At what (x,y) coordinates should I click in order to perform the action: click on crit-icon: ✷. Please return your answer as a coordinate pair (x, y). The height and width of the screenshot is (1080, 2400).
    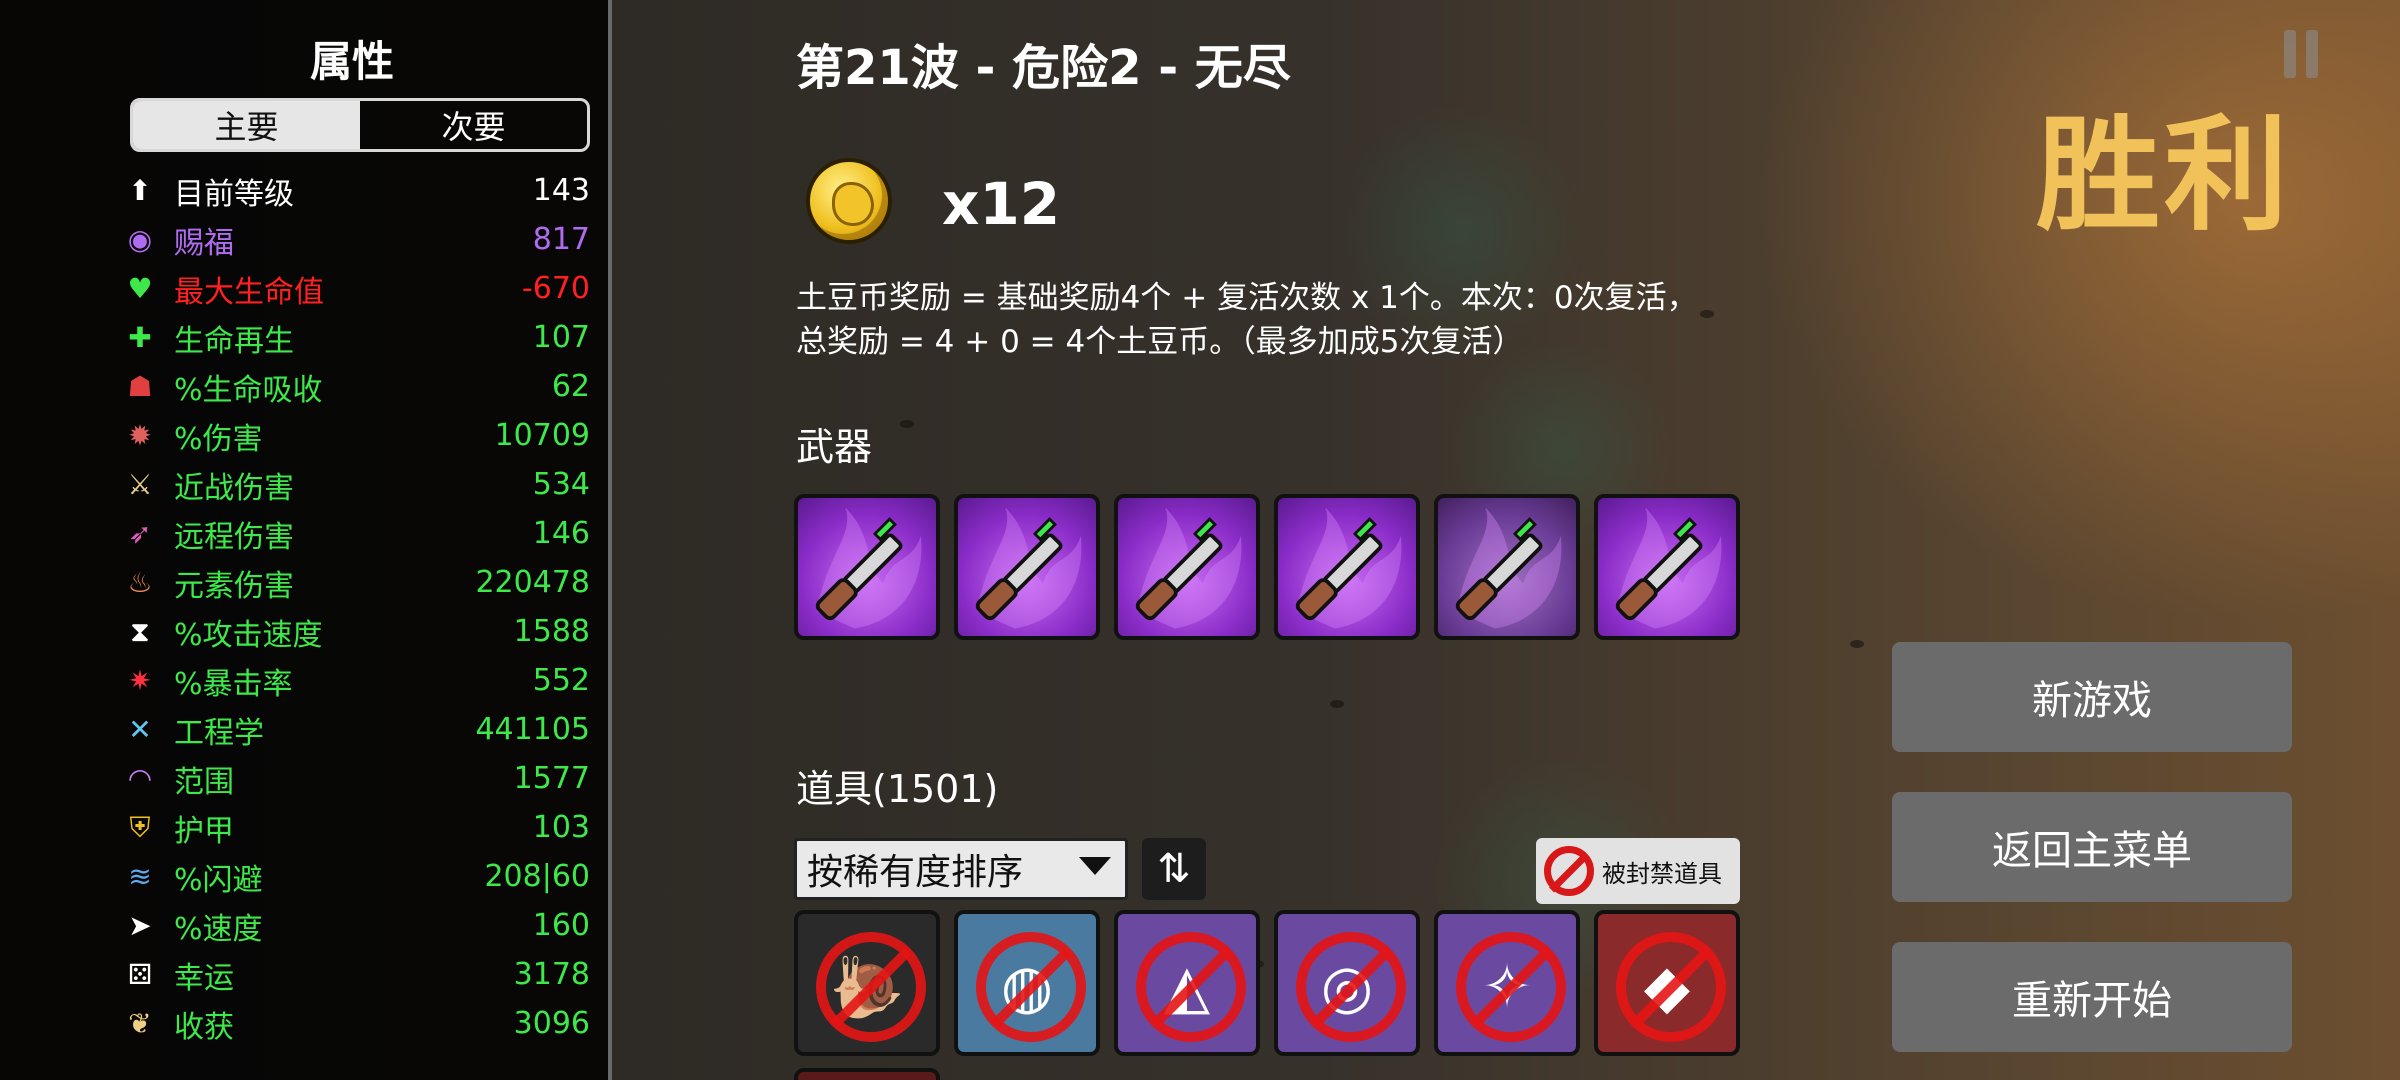
    Looking at the image, I should click on (140, 680).